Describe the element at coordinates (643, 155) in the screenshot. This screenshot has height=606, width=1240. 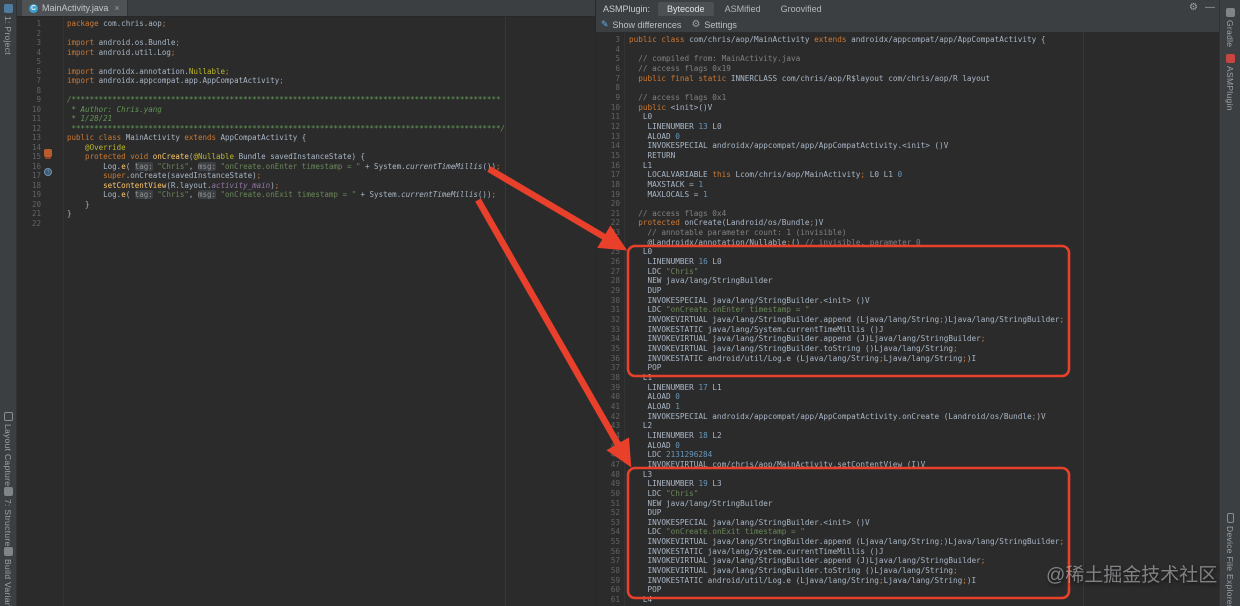
I see `code-line: 15 RETURN` at that location.